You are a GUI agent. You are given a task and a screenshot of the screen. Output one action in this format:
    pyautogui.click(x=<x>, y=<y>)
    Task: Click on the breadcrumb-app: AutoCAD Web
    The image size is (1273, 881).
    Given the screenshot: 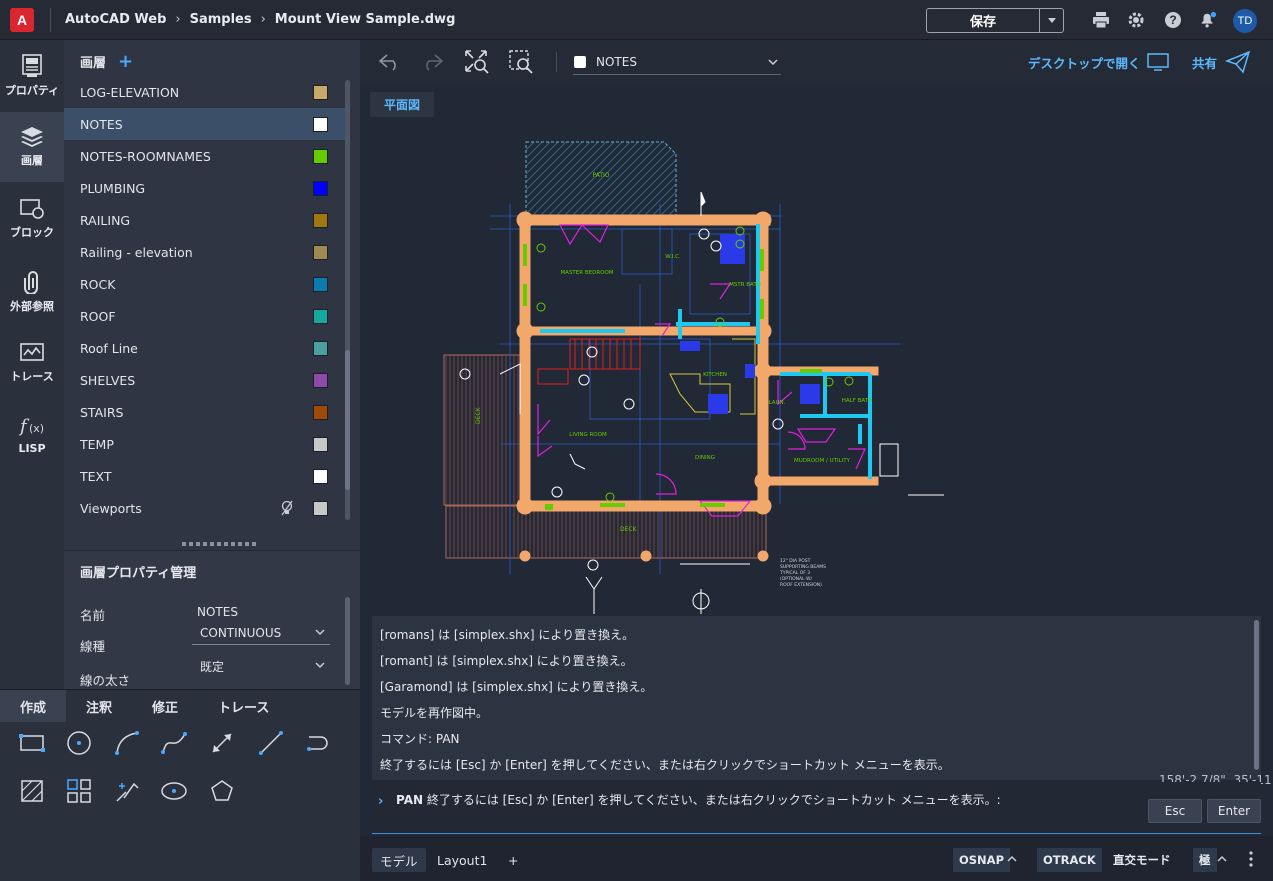 What is the action you would take?
    pyautogui.click(x=115, y=19)
    